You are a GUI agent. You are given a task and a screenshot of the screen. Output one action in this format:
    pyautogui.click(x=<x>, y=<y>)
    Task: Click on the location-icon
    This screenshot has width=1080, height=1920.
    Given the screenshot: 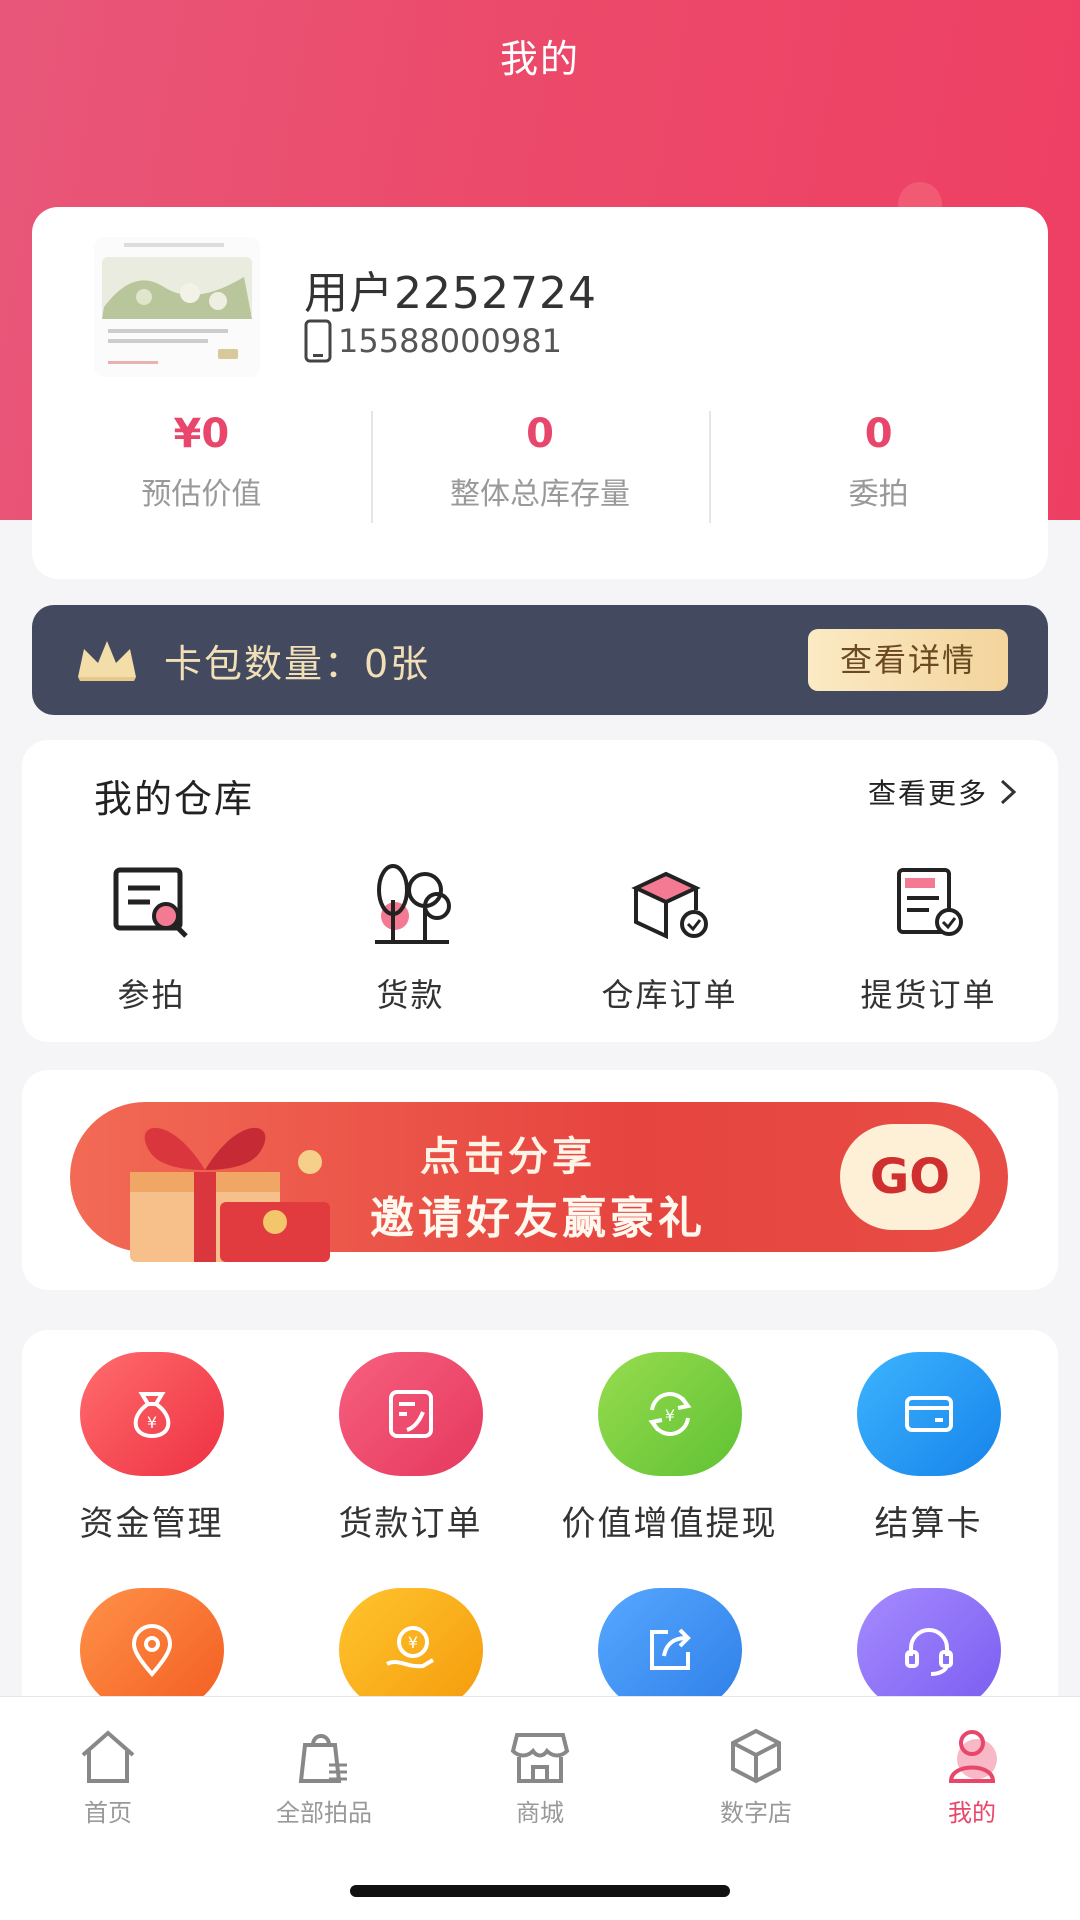 What is the action you would take?
    pyautogui.click(x=151, y=1651)
    